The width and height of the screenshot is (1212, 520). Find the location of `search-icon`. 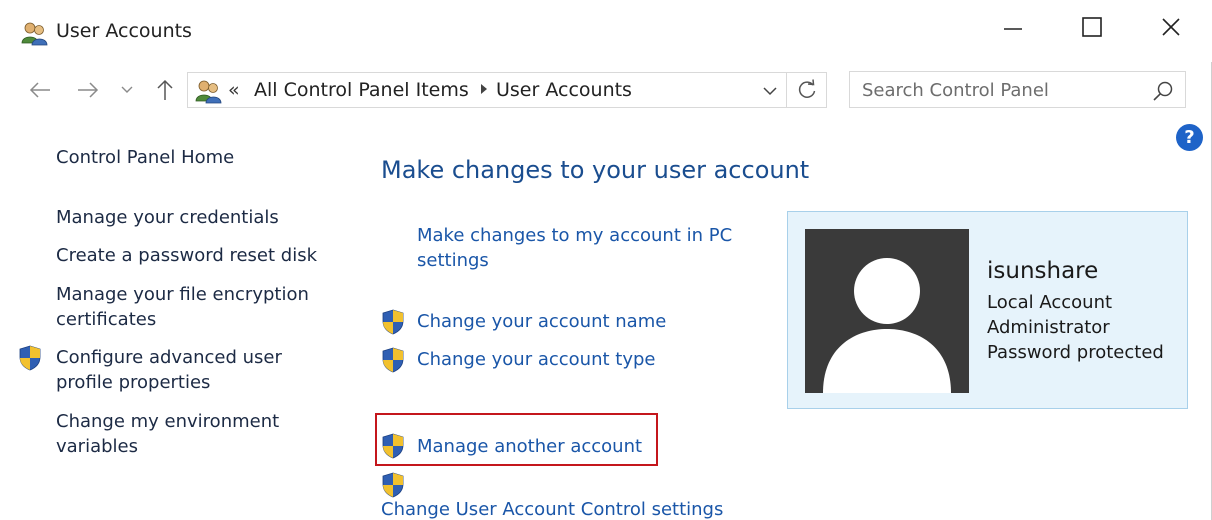

search-icon is located at coordinates (1163, 91).